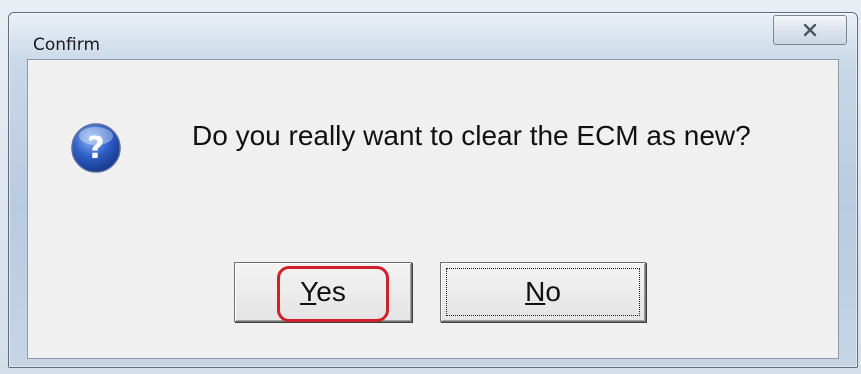  I want to click on no-button: No, so click(543, 292).